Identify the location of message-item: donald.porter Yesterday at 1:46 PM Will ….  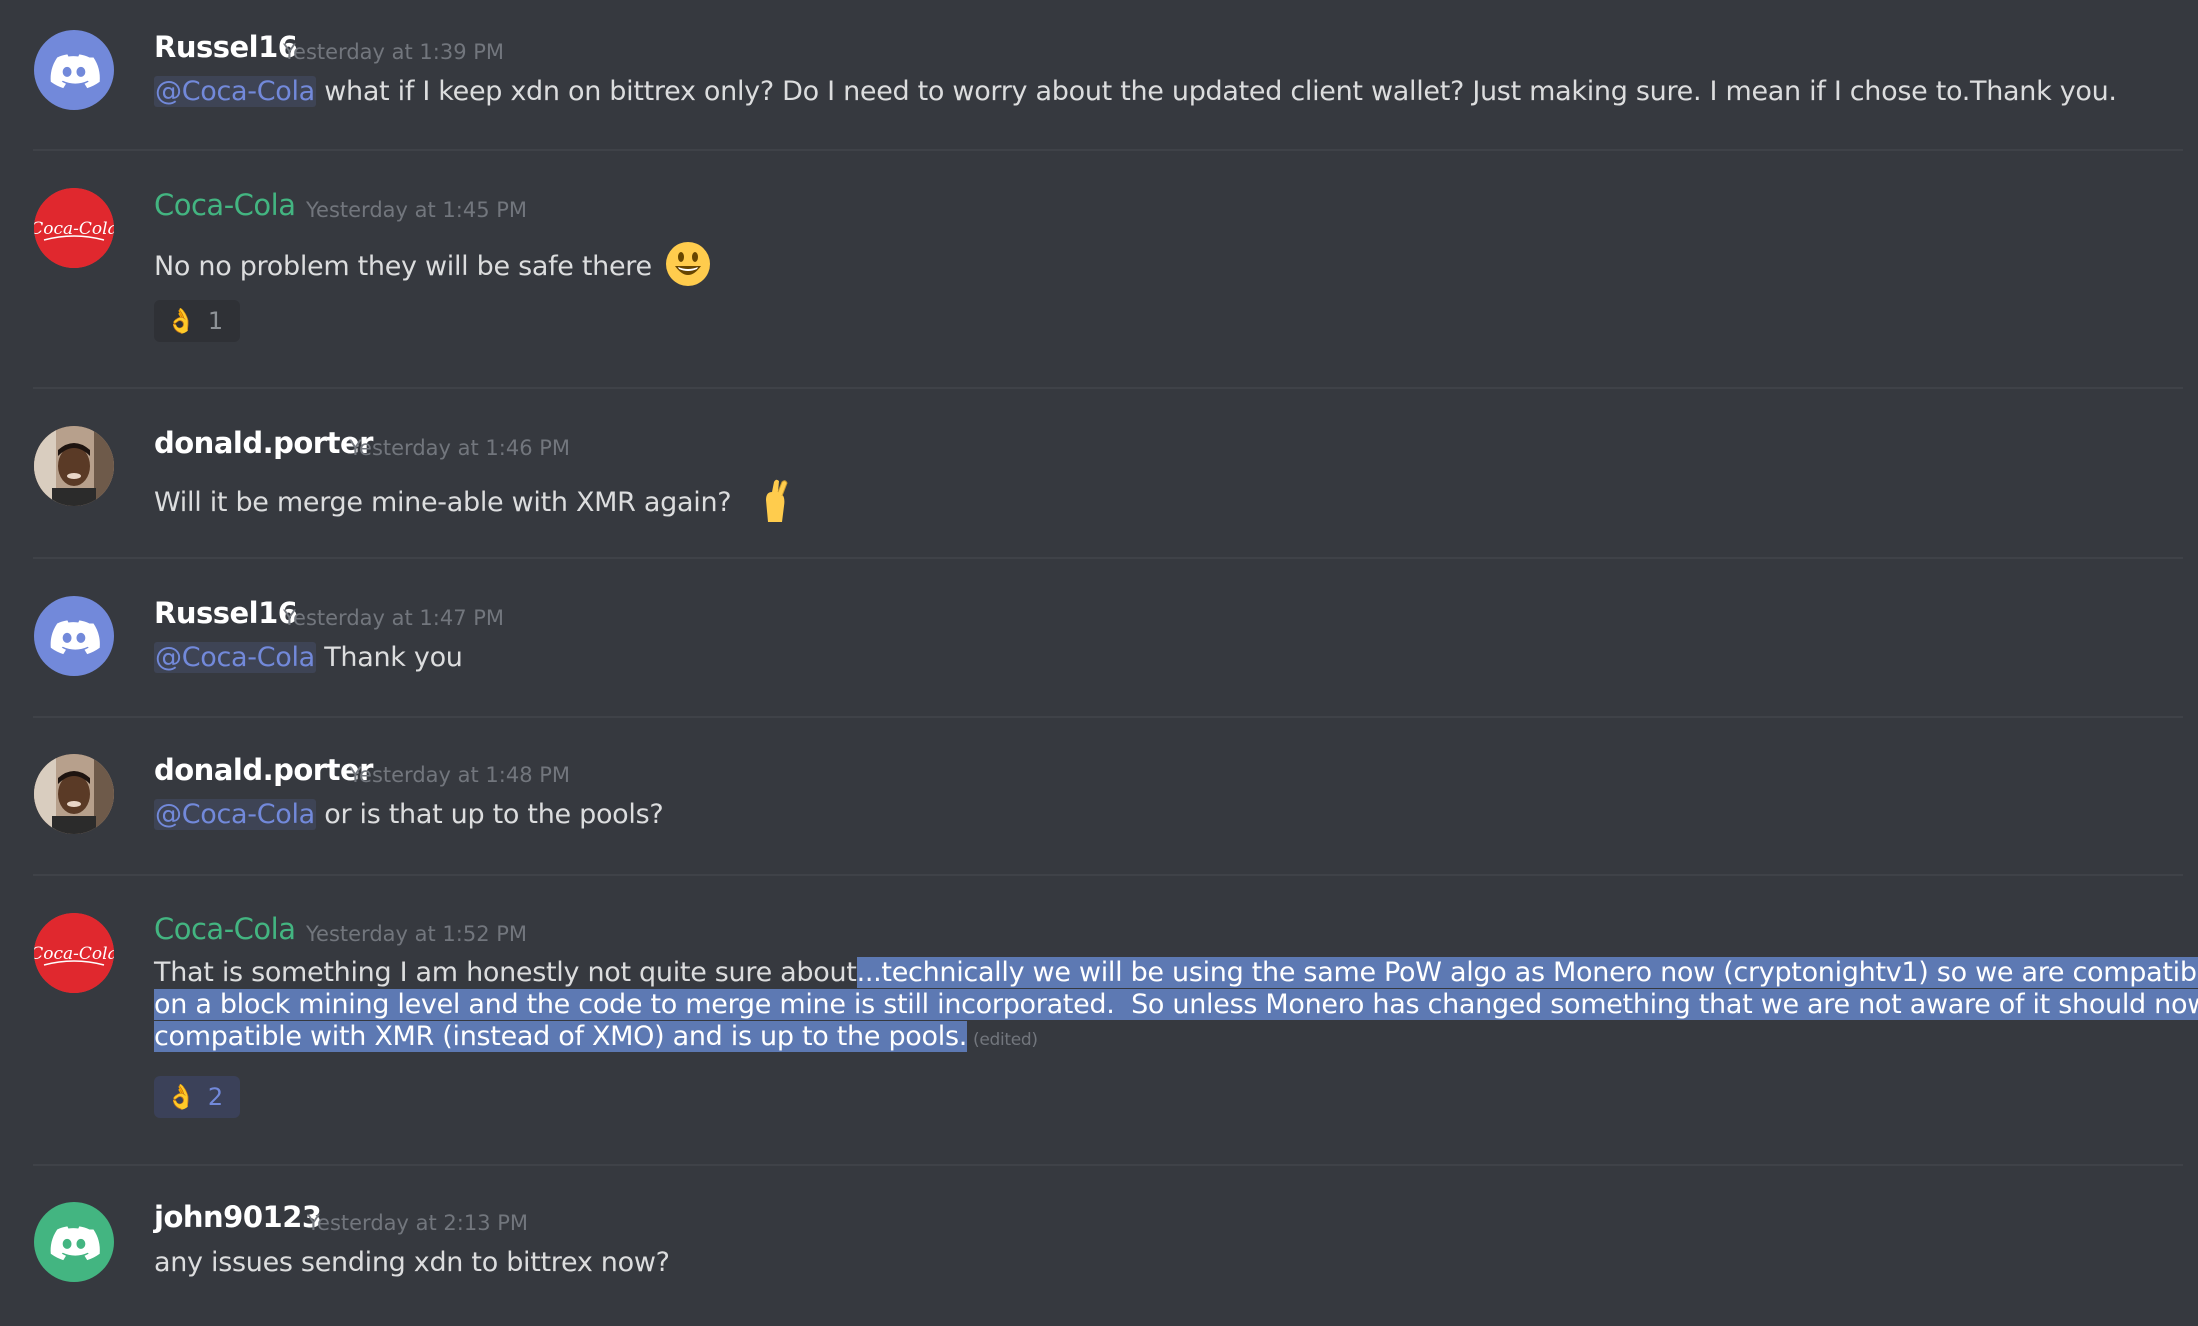
(1099, 473).